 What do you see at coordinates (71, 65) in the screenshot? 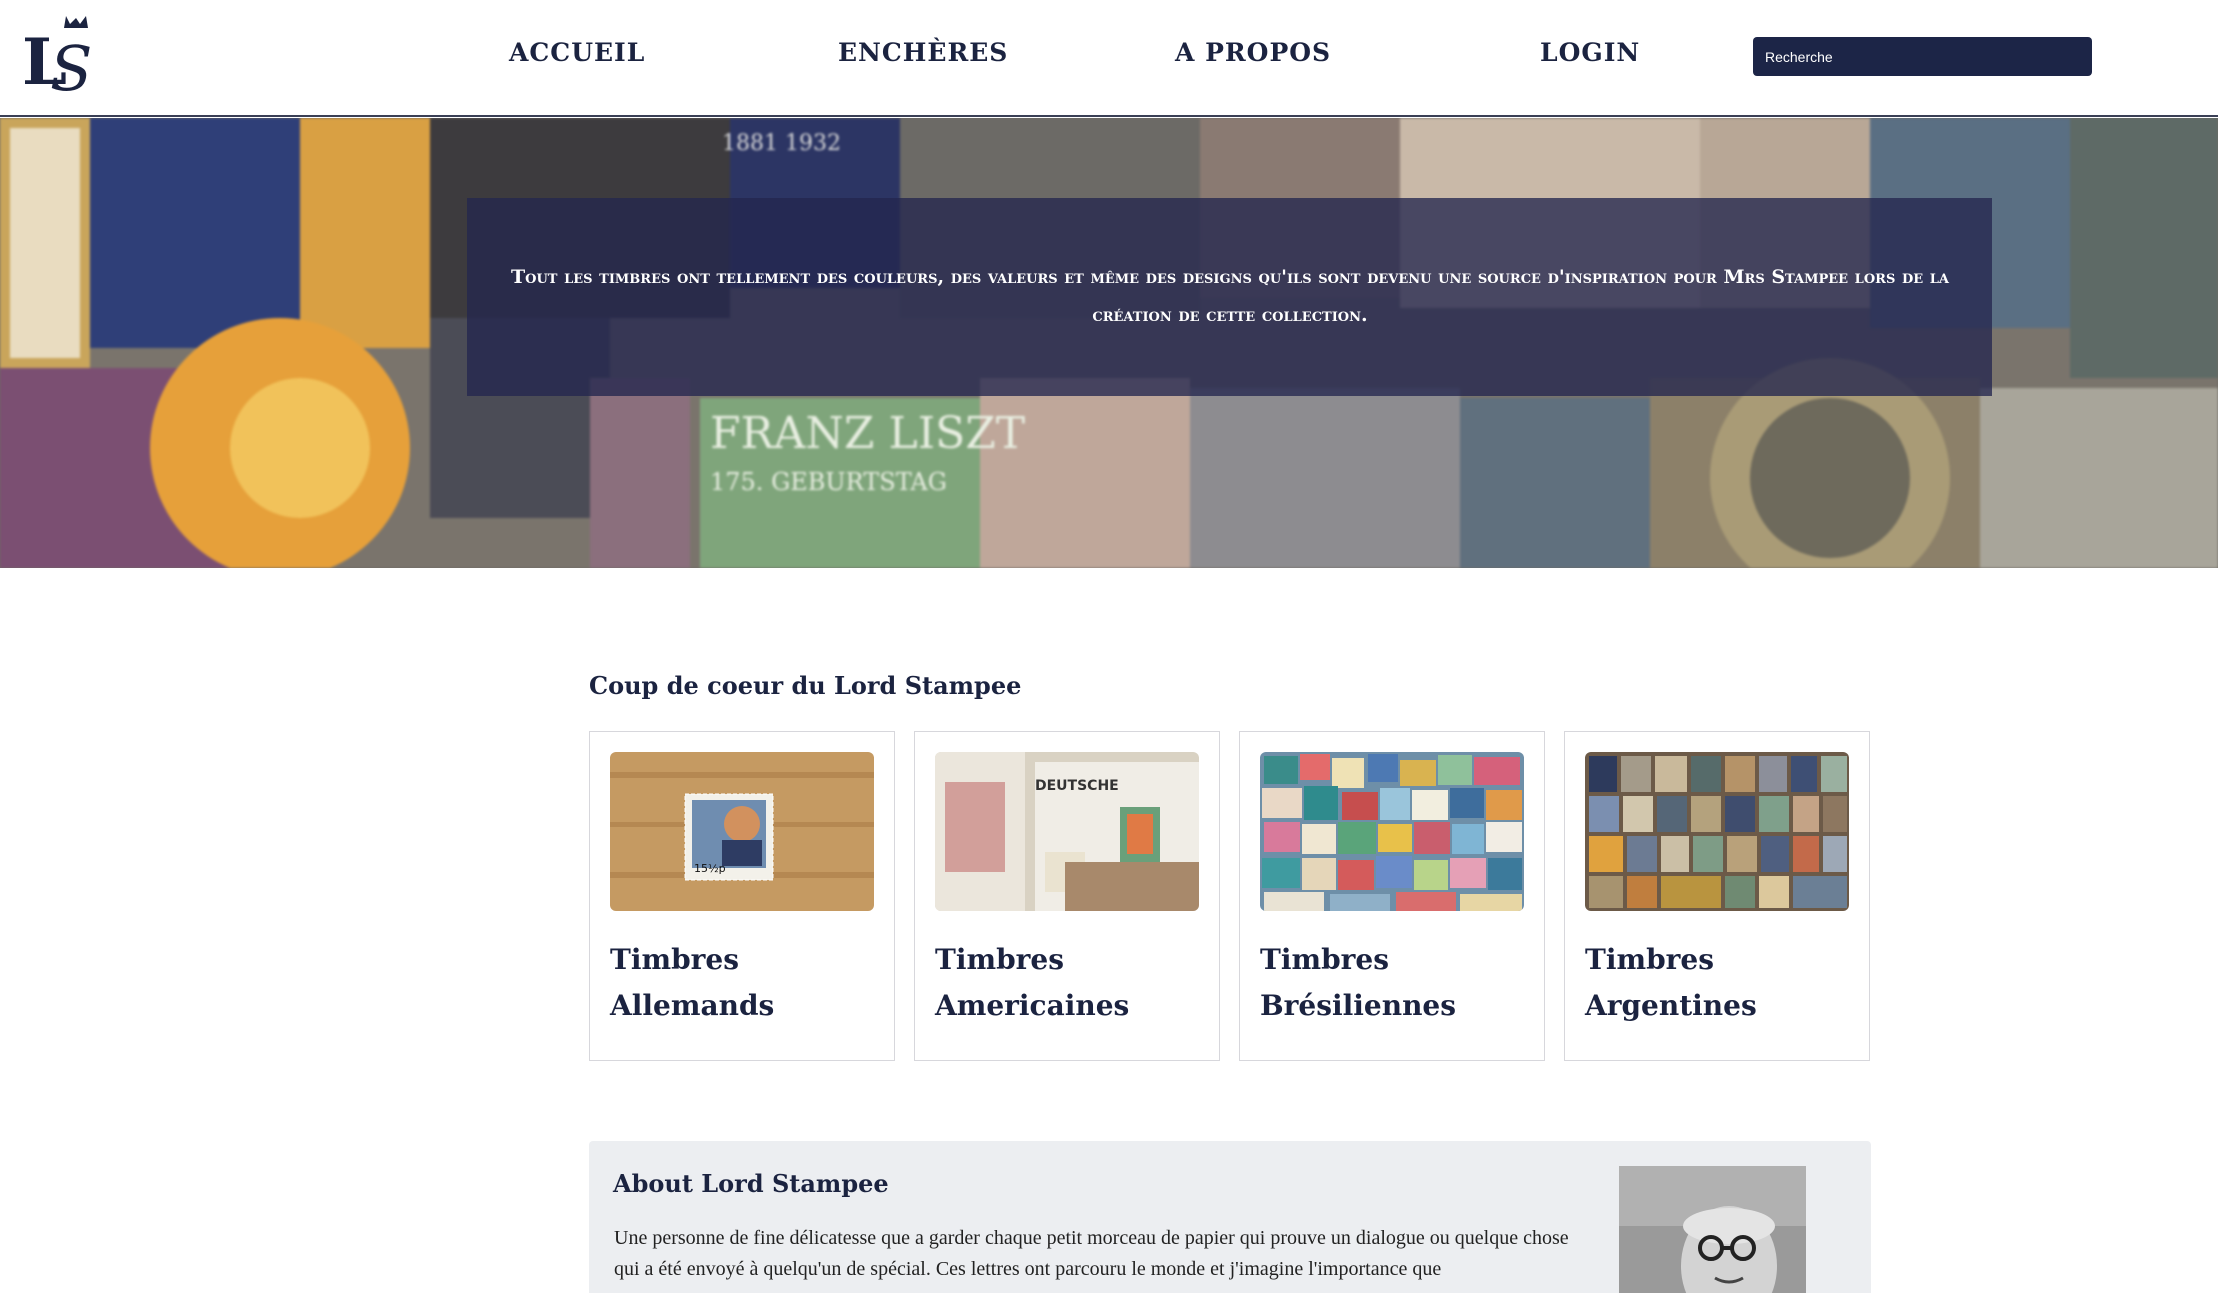
I see `svg-text: S` at bounding box center [71, 65].